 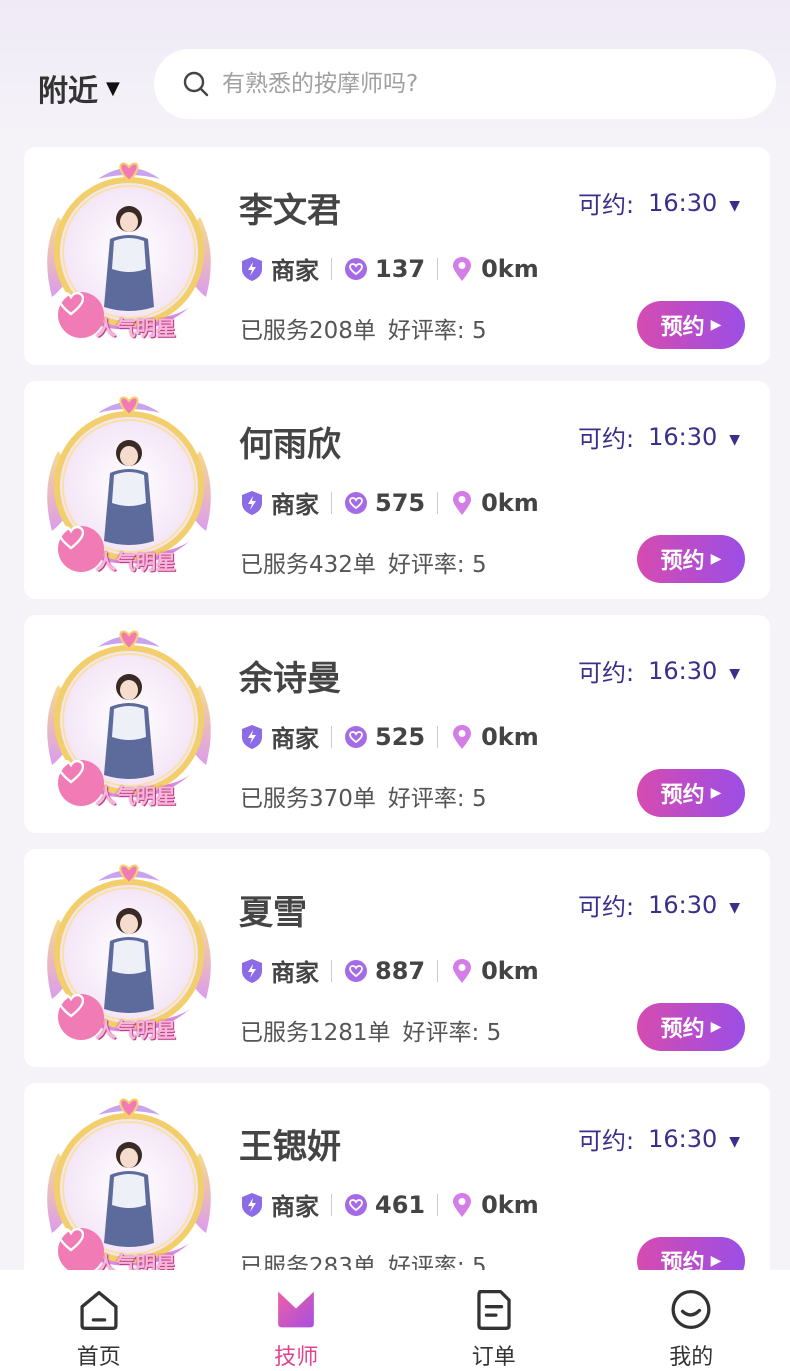 I want to click on technician-stats: 已服务208单 好评率: 5, so click(x=369, y=328).